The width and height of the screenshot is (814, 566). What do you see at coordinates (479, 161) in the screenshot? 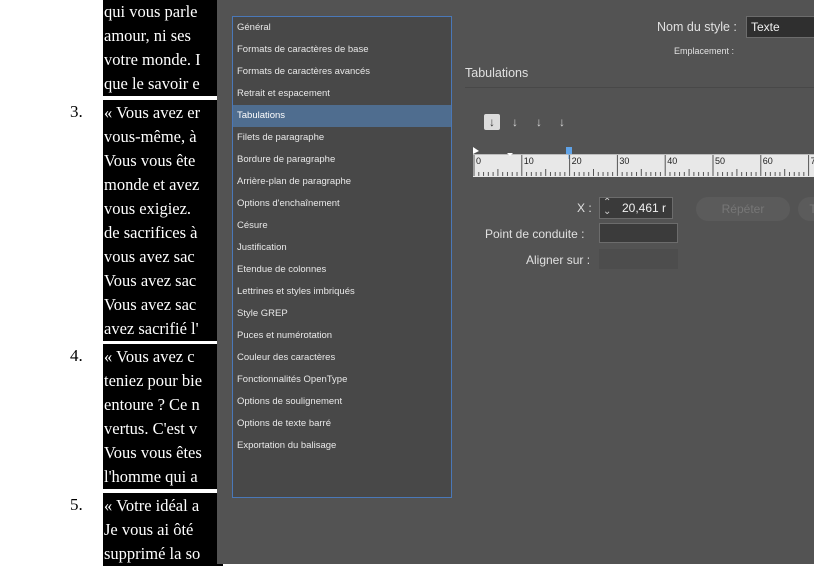
I see `ruler-label: 0` at bounding box center [479, 161].